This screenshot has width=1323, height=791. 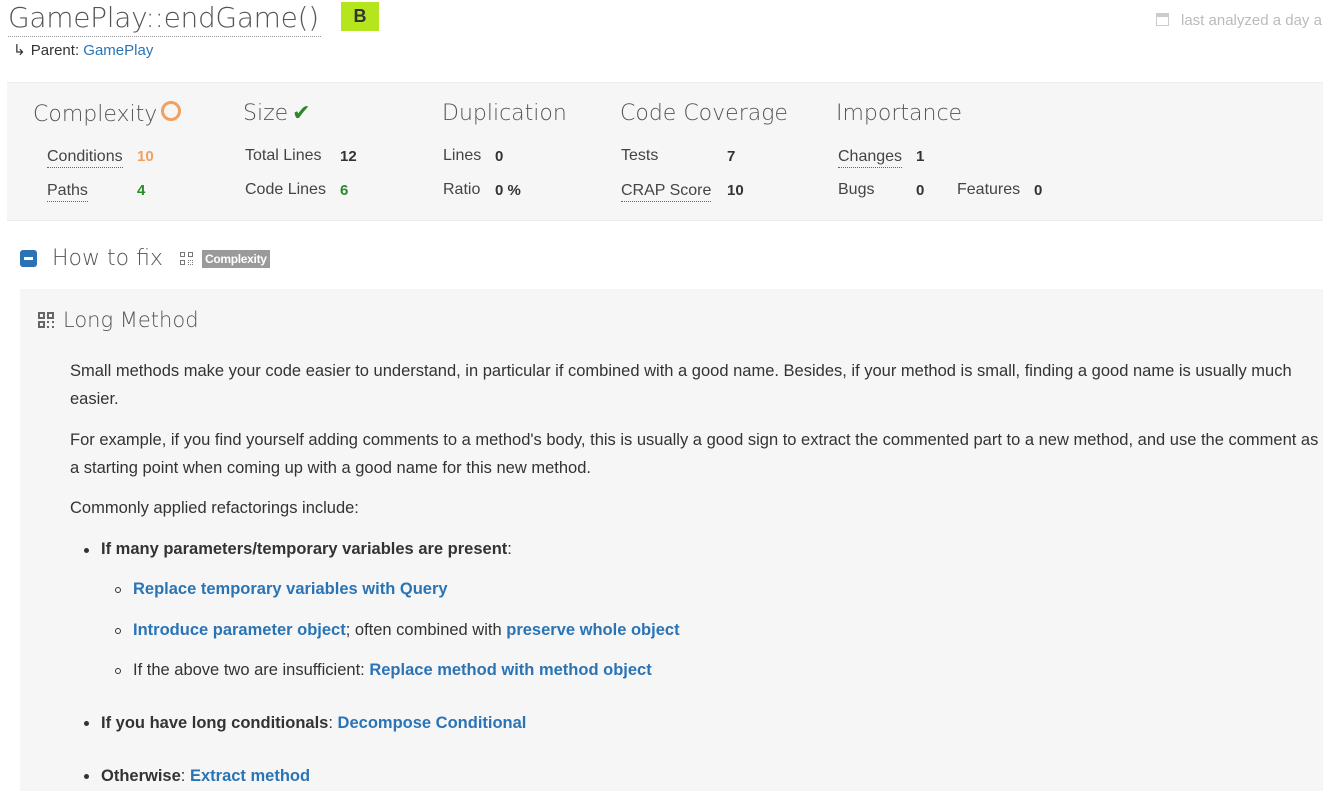 What do you see at coordinates (301, 113) in the screenshot?
I see `check-icon: ✔` at bounding box center [301, 113].